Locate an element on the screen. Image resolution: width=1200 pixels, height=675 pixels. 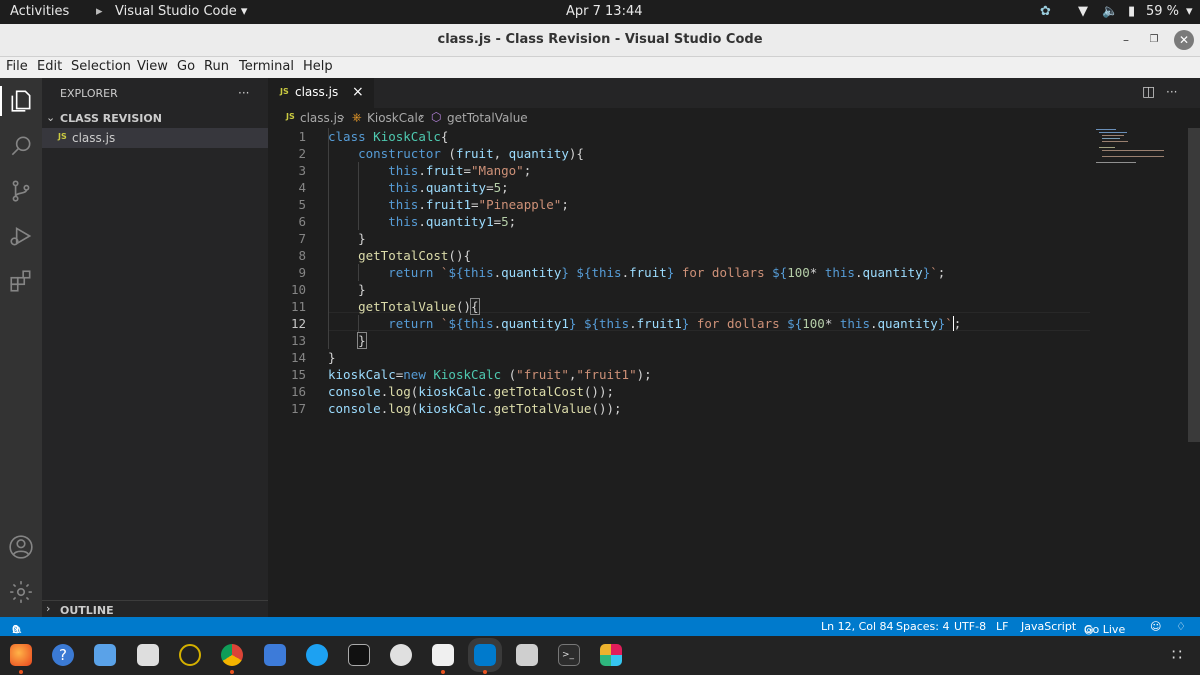
code-line: 6 this.quantity1=5; is located at coordinates (678, 221).